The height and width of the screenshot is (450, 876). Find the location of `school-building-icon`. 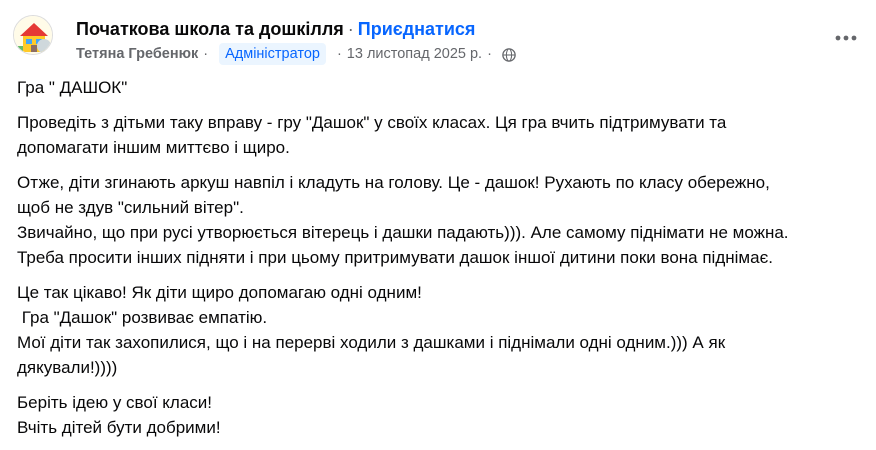

school-building-icon is located at coordinates (33, 35).